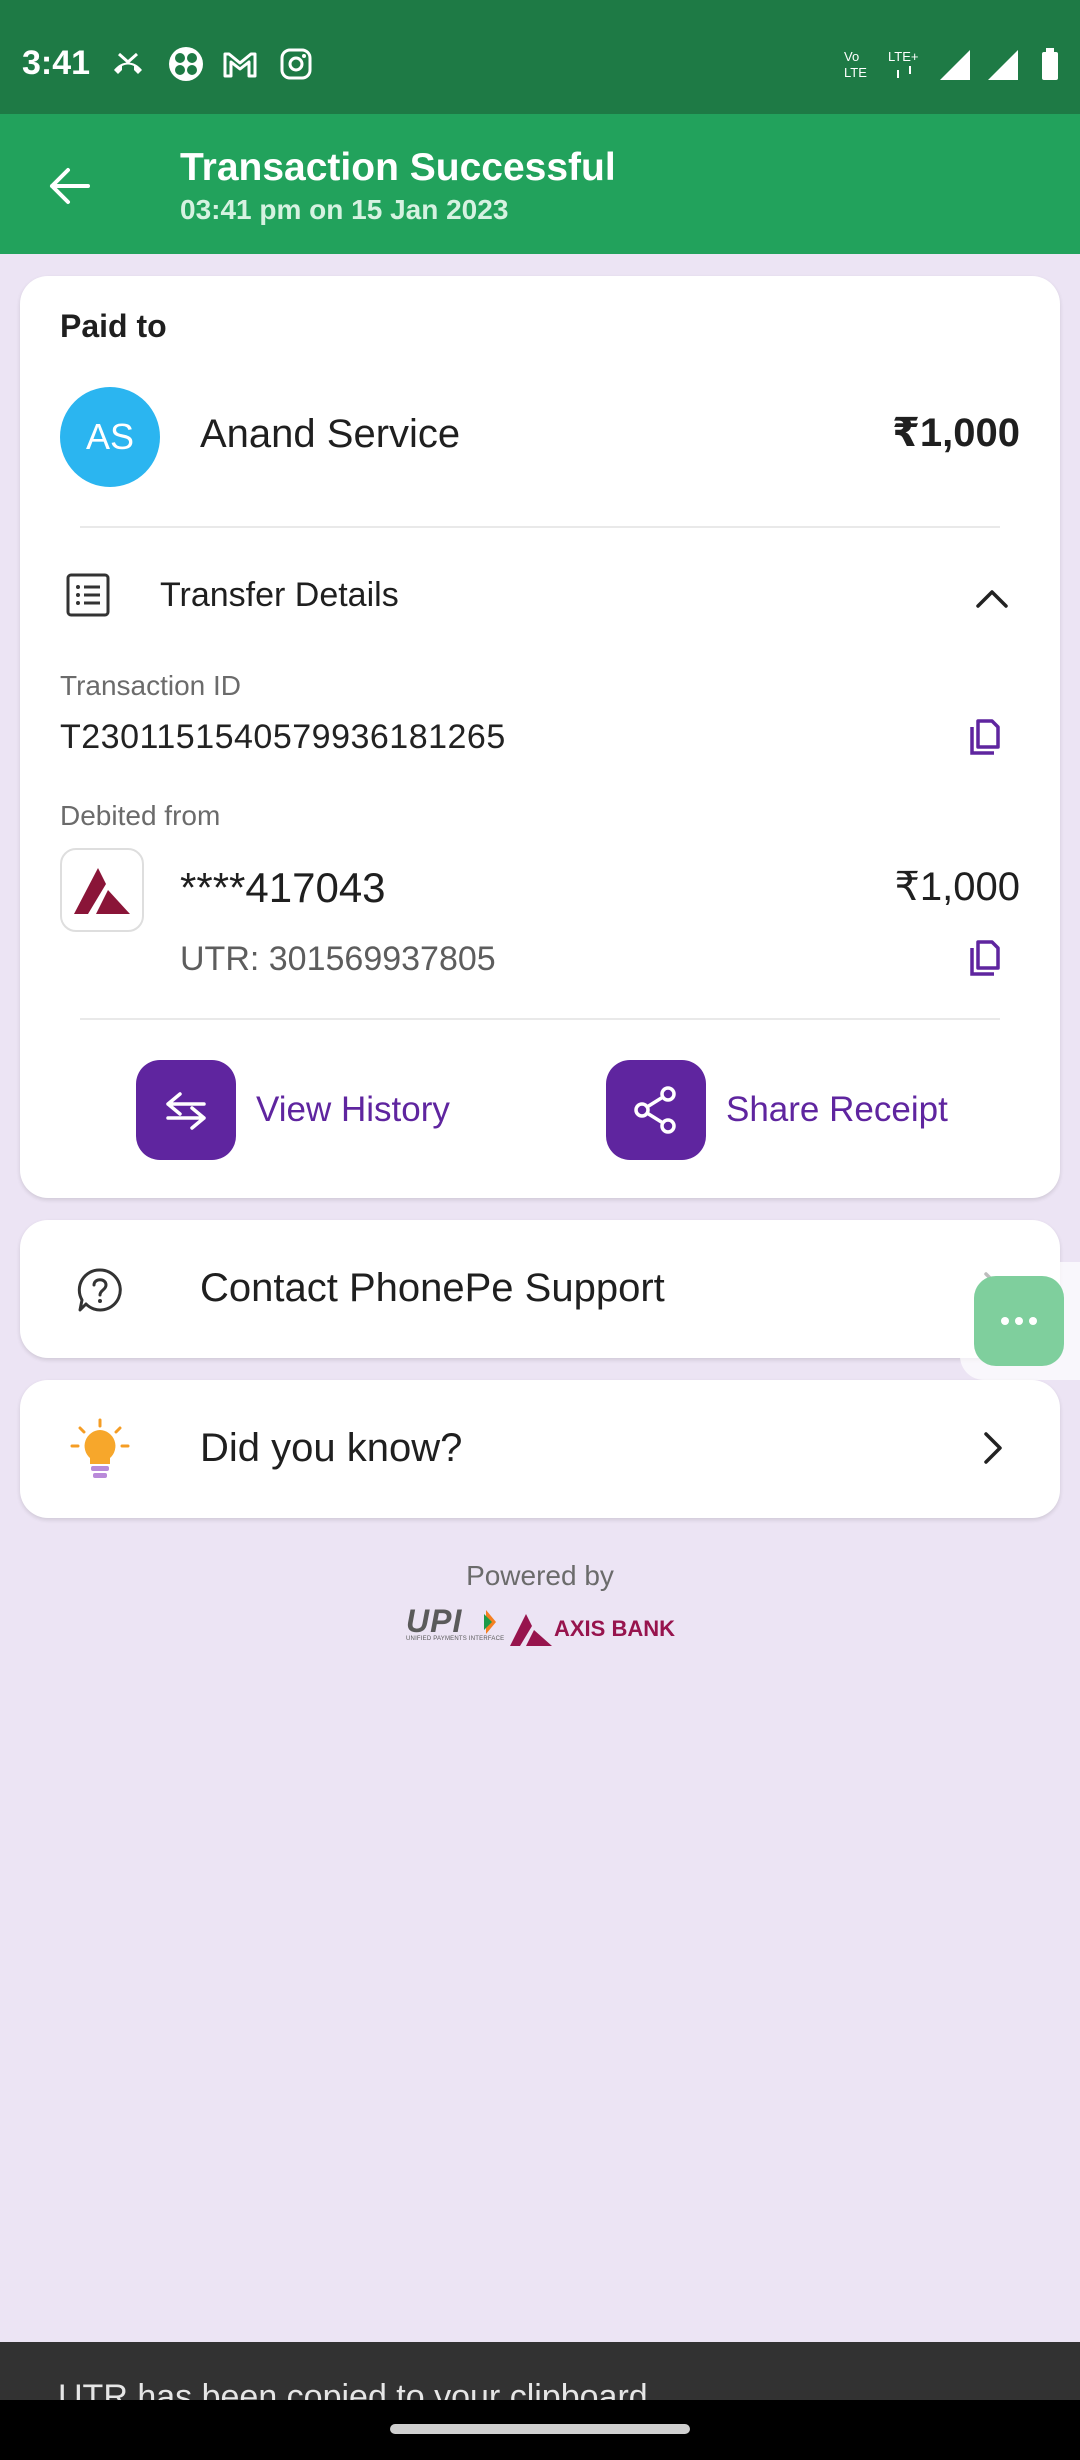  What do you see at coordinates (283, 887) in the screenshot?
I see `debited-account-number: ****417043` at bounding box center [283, 887].